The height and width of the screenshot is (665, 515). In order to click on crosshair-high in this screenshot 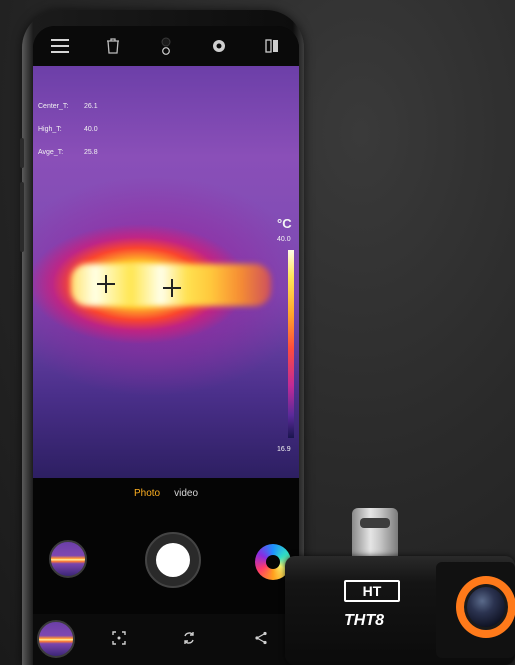, I will do `click(106, 284)`.